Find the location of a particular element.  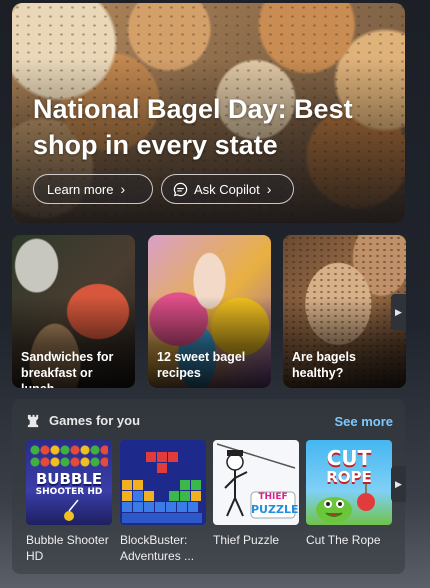

see-more-link: See more is located at coordinates (363, 421).